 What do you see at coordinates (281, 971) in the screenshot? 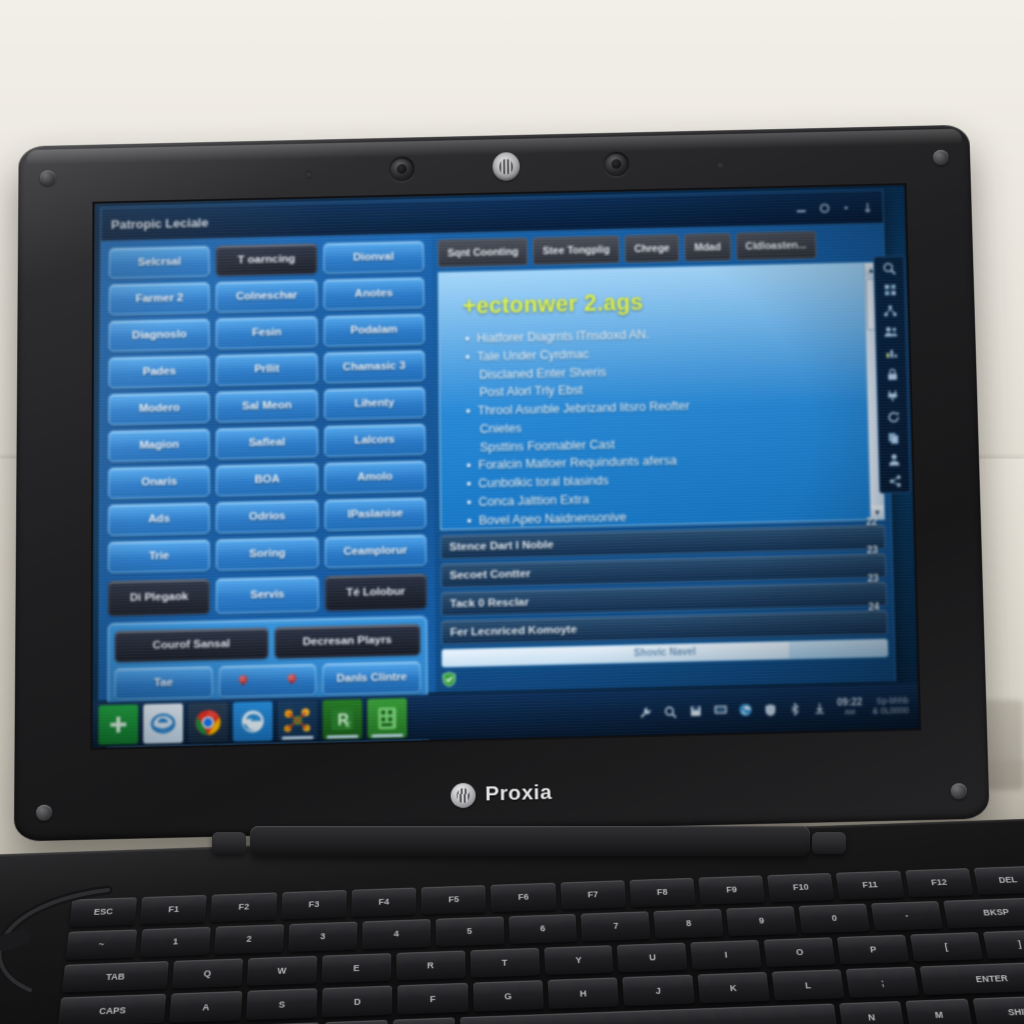
I see `key: W` at bounding box center [281, 971].